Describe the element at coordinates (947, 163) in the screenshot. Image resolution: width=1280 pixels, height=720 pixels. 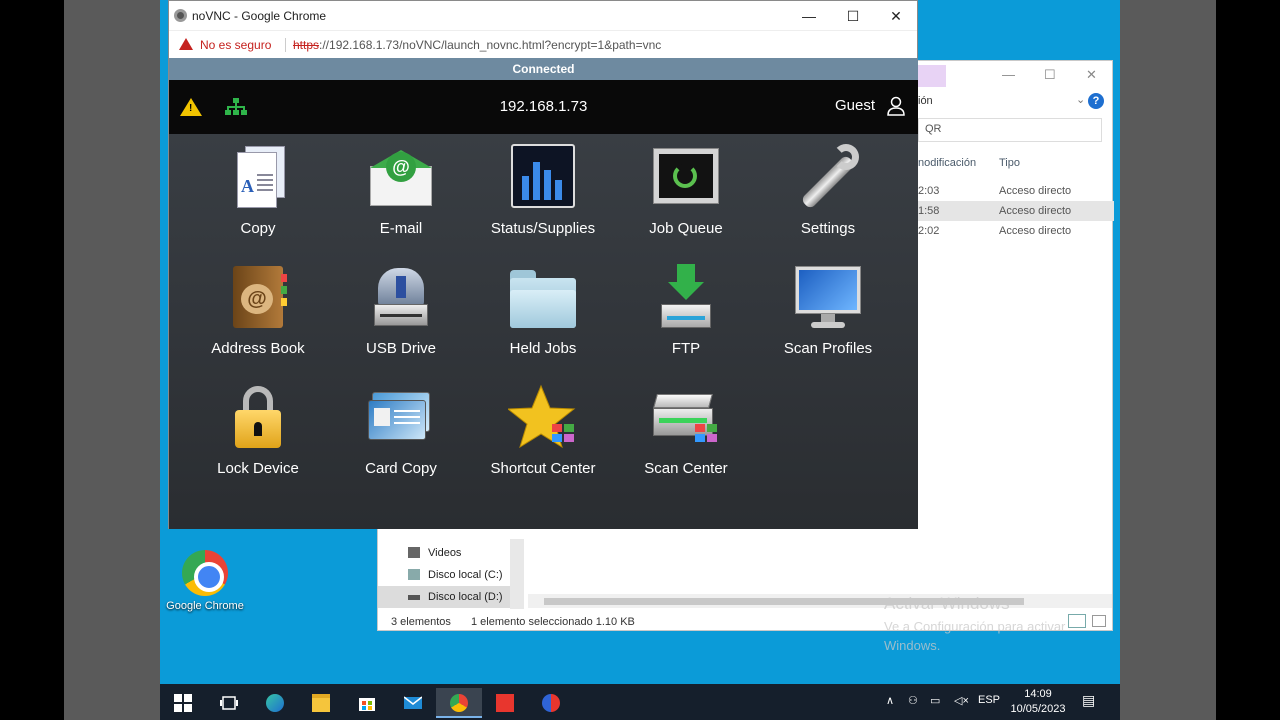
I see `column-header-modified: nodificación` at that location.